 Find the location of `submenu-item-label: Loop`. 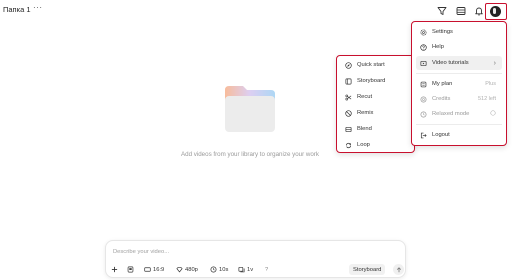

submenu-item-label: Loop is located at coordinates (363, 145).